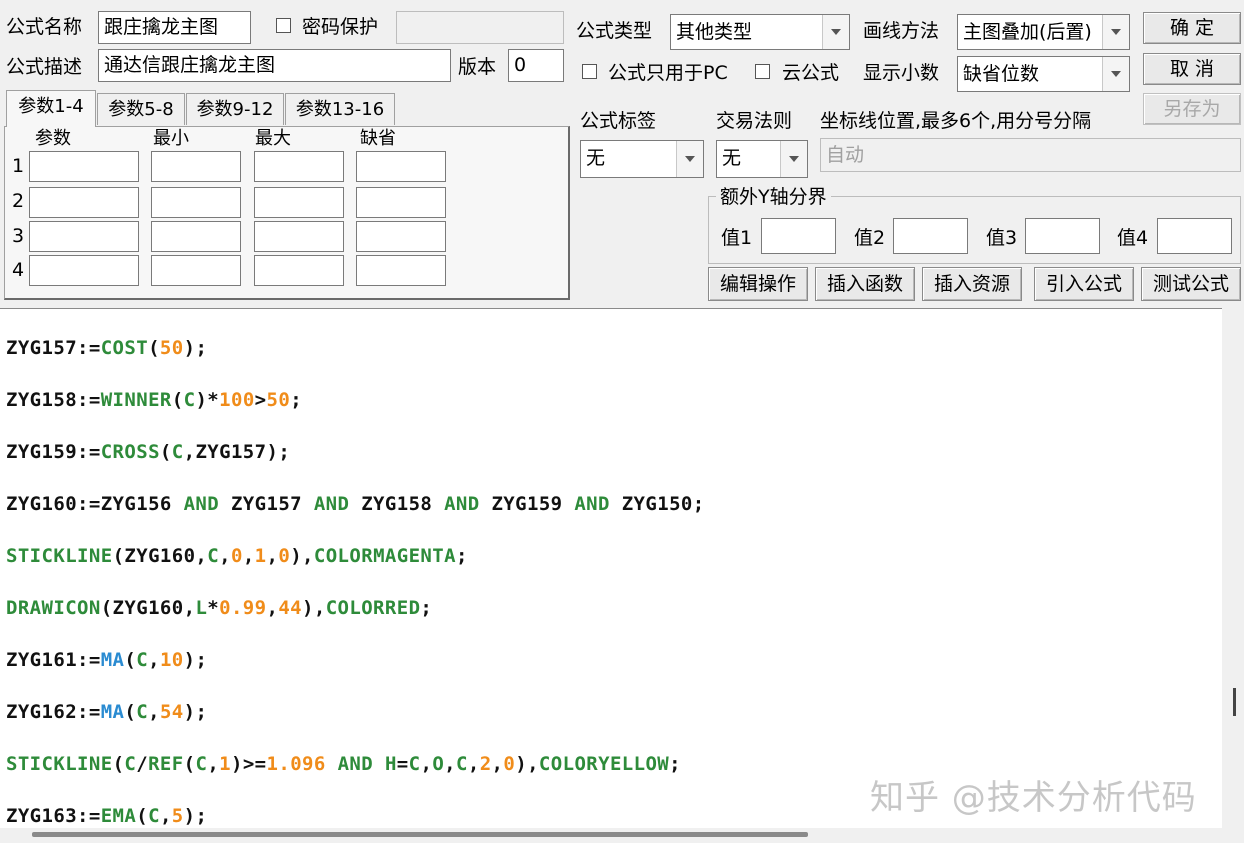  What do you see at coordinates (589, 71) in the screenshot?
I see `pc-only-checkbox` at bounding box center [589, 71].